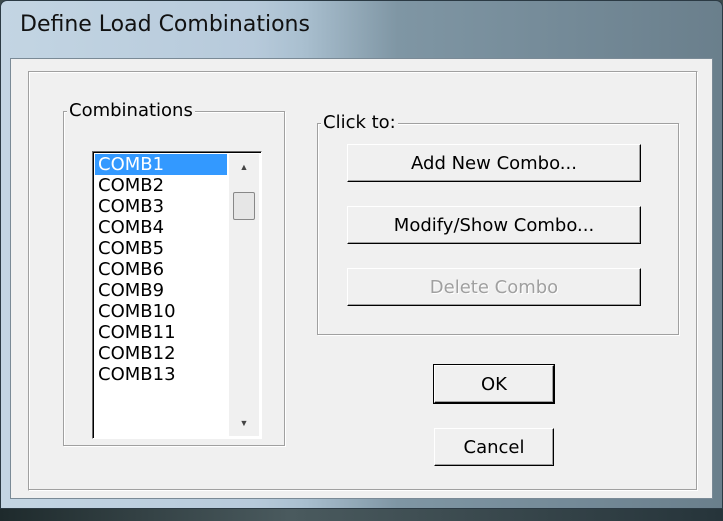 The image size is (723, 521). Describe the element at coordinates (131, 110) in the screenshot. I see `combinations-group-label: Combinations` at that location.